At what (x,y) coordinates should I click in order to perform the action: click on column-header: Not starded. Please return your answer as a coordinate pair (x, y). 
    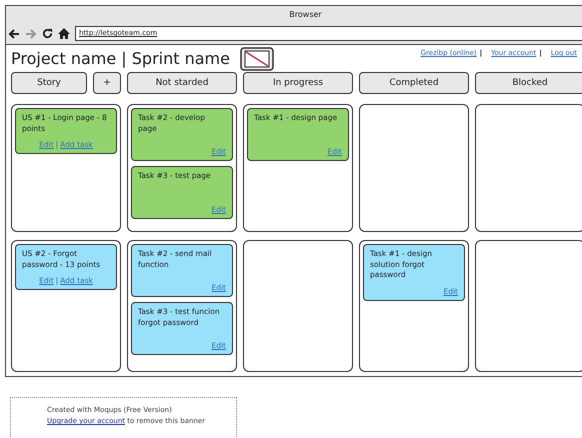
    Looking at the image, I should click on (182, 83).